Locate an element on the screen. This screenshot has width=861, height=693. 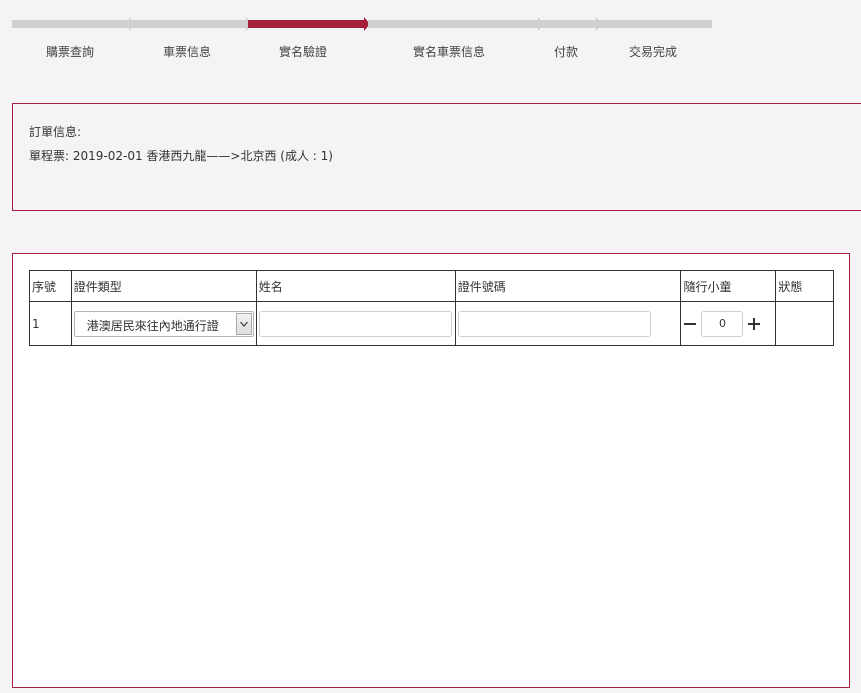
passenger-table: 序號 證件類型 姓名 證件號碼 隨行小童 狀態 1 港澳居民來往內地通行證 0 is located at coordinates (431, 308).